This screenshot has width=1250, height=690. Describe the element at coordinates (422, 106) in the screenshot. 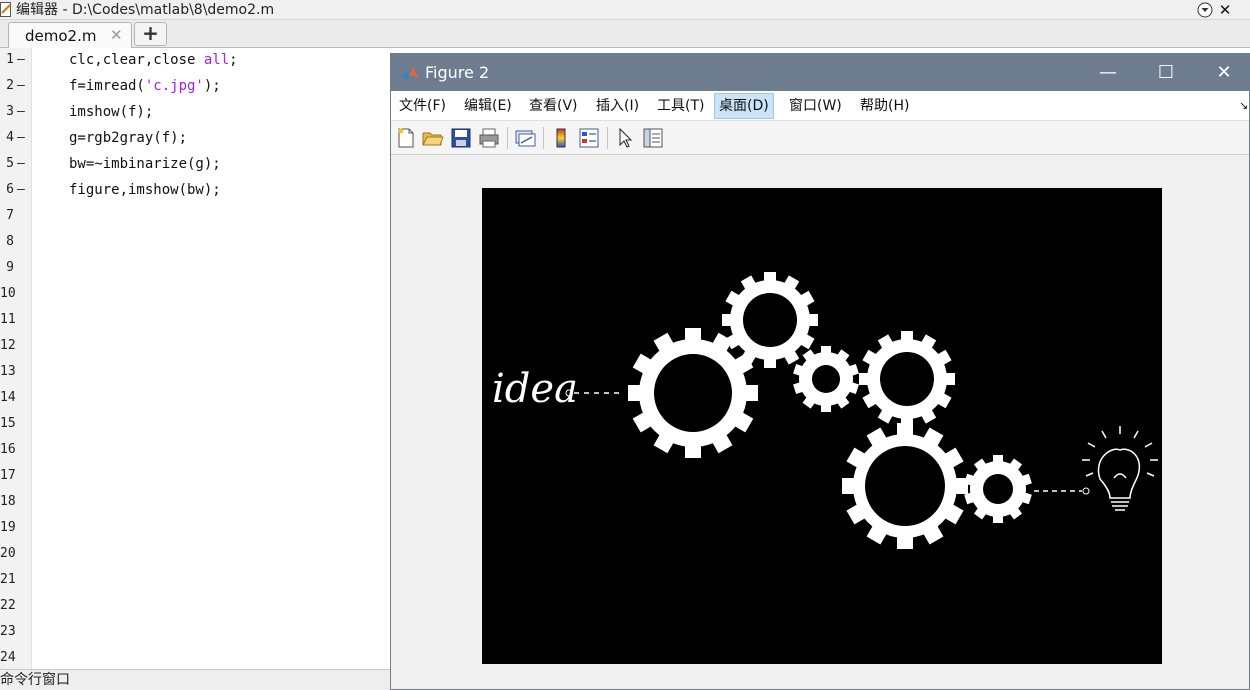

I see `menu-file: 文件(F)` at that location.